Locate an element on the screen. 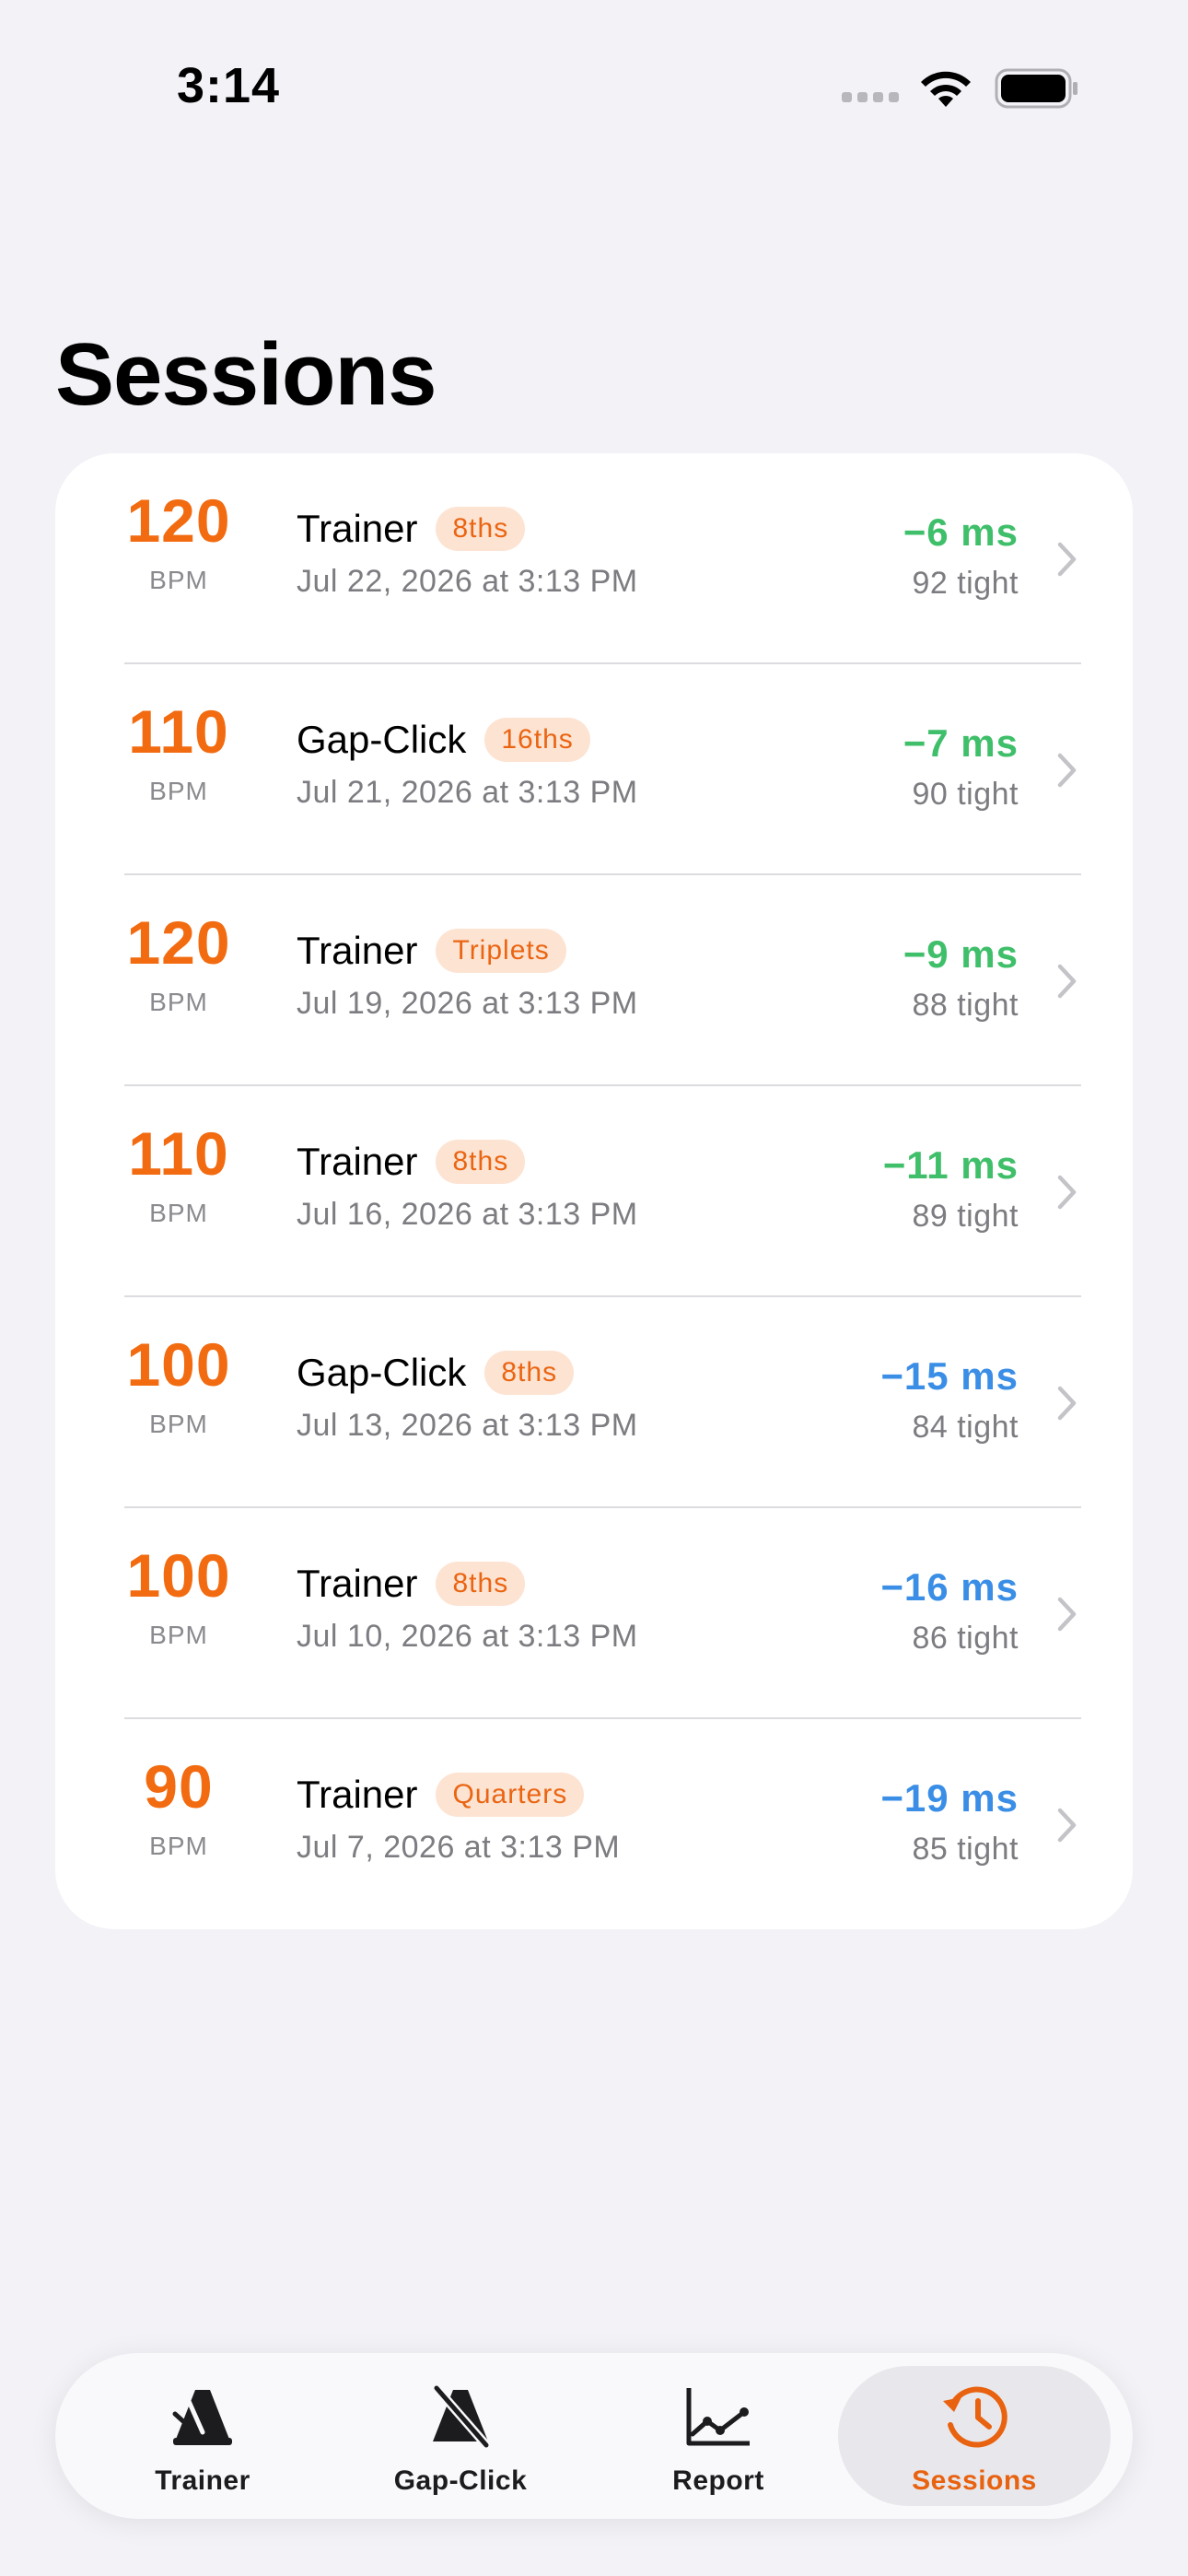  tight-count: 88 tight is located at coordinates (965, 1005).